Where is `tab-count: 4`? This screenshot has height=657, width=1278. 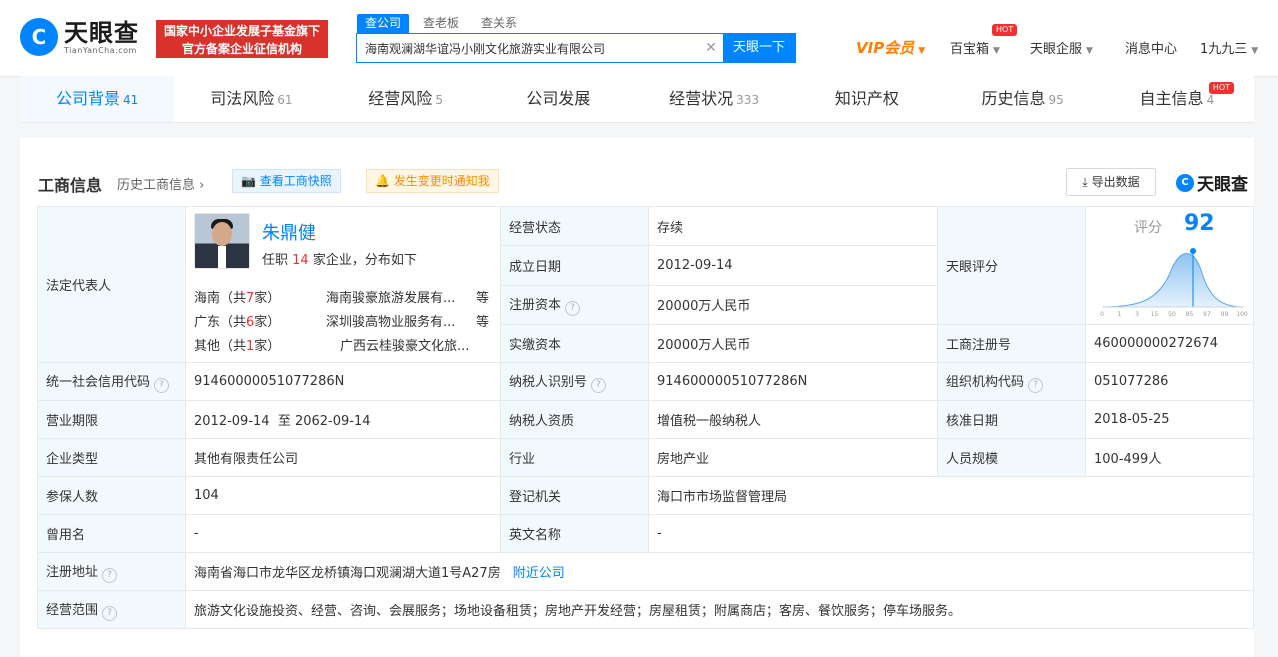 tab-count: 4 is located at coordinates (1210, 100).